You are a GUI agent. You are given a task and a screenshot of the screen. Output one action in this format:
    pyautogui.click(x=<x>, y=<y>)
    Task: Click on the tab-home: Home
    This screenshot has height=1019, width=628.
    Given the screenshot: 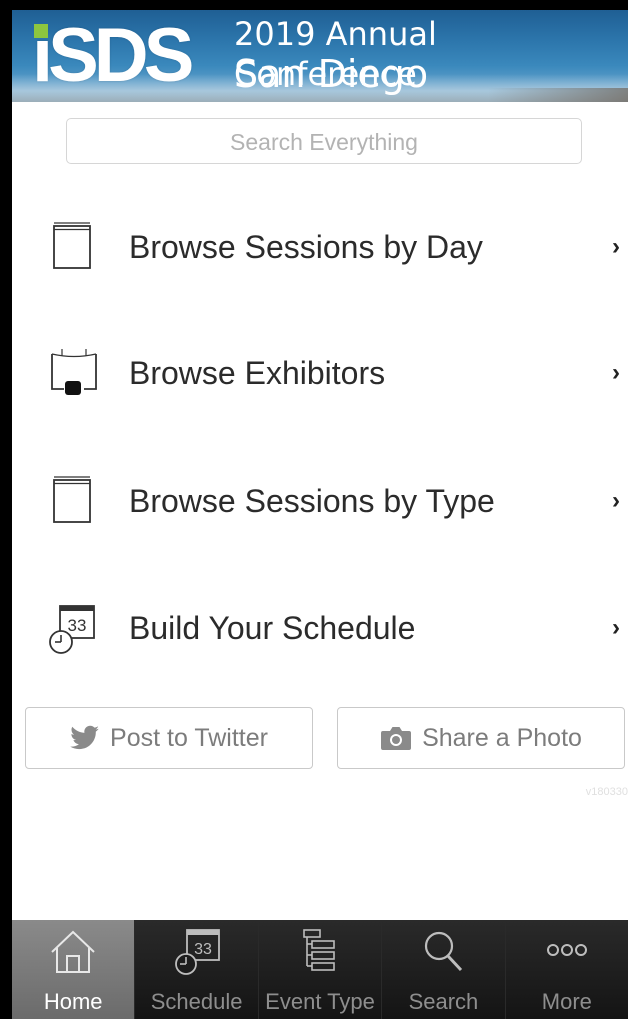 What is the action you would take?
    pyautogui.click(x=73, y=969)
    